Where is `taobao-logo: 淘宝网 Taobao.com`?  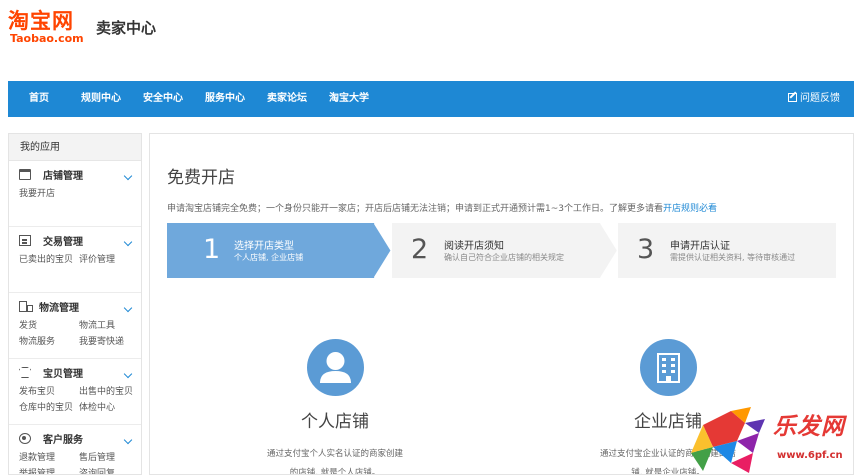 taobao-logo: 淘宝网 Taobao.com is located at coordinates (50, 27).